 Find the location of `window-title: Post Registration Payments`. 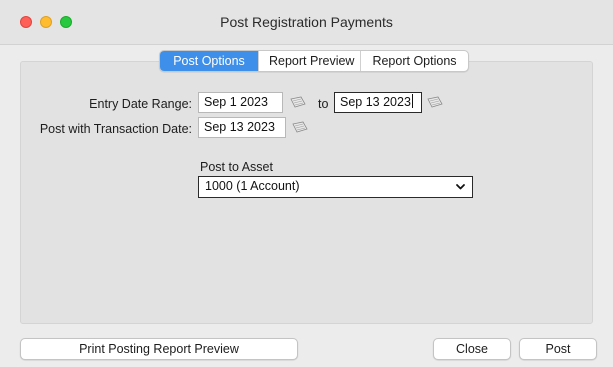

window-title: Post Registration Payments is located at coordinates (306, 22).